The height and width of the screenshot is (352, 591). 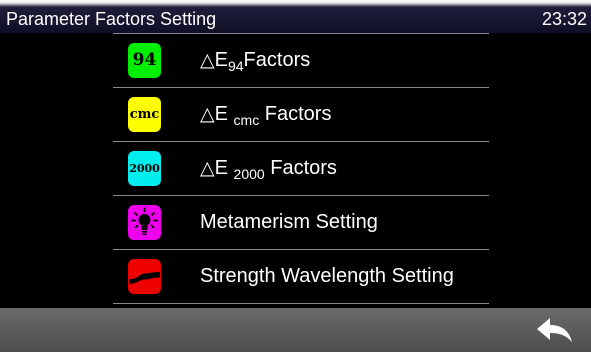 I want to click on decmc-icon: cmc, so click(x=144, y=114).